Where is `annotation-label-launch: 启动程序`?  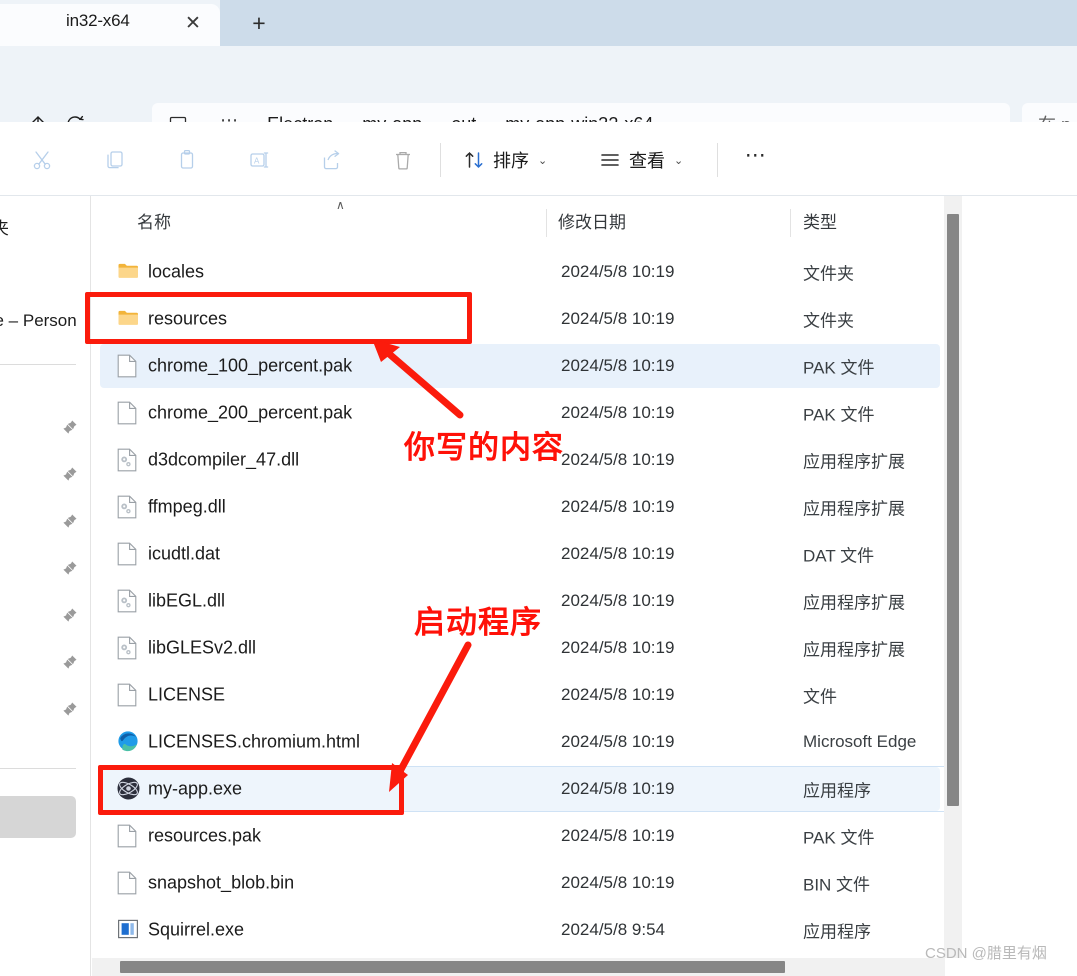
annotation-label-launch: 启动程序 is located at coordinates (478, 622).